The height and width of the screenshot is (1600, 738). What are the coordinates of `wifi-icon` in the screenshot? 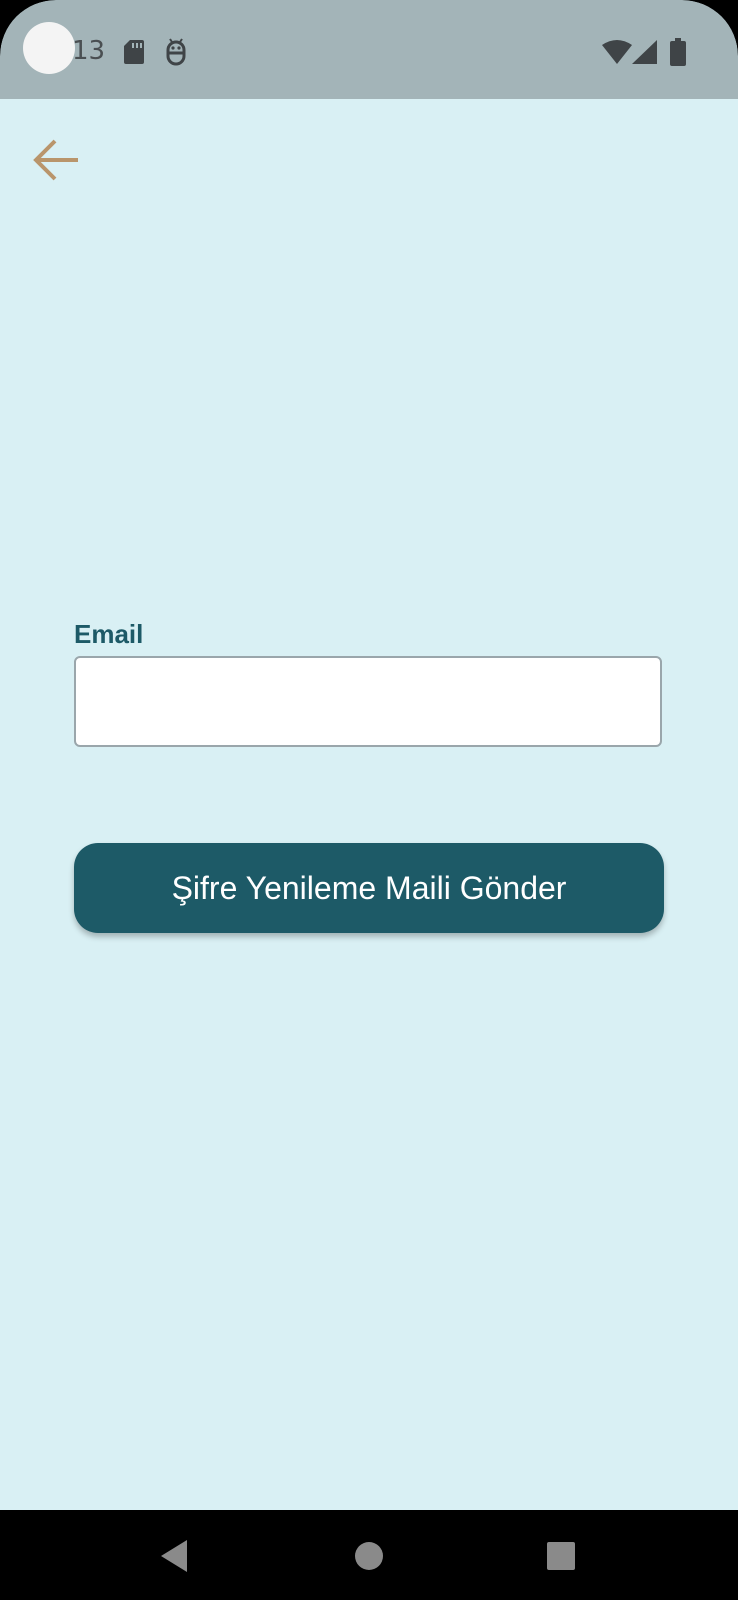 It's located at (617, 52).